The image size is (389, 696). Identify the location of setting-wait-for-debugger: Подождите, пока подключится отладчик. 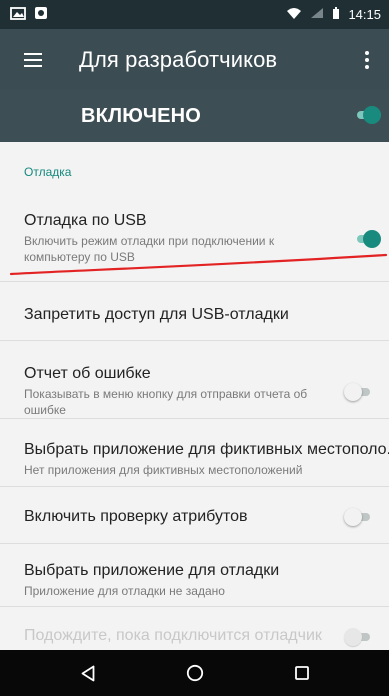
(199, 635).